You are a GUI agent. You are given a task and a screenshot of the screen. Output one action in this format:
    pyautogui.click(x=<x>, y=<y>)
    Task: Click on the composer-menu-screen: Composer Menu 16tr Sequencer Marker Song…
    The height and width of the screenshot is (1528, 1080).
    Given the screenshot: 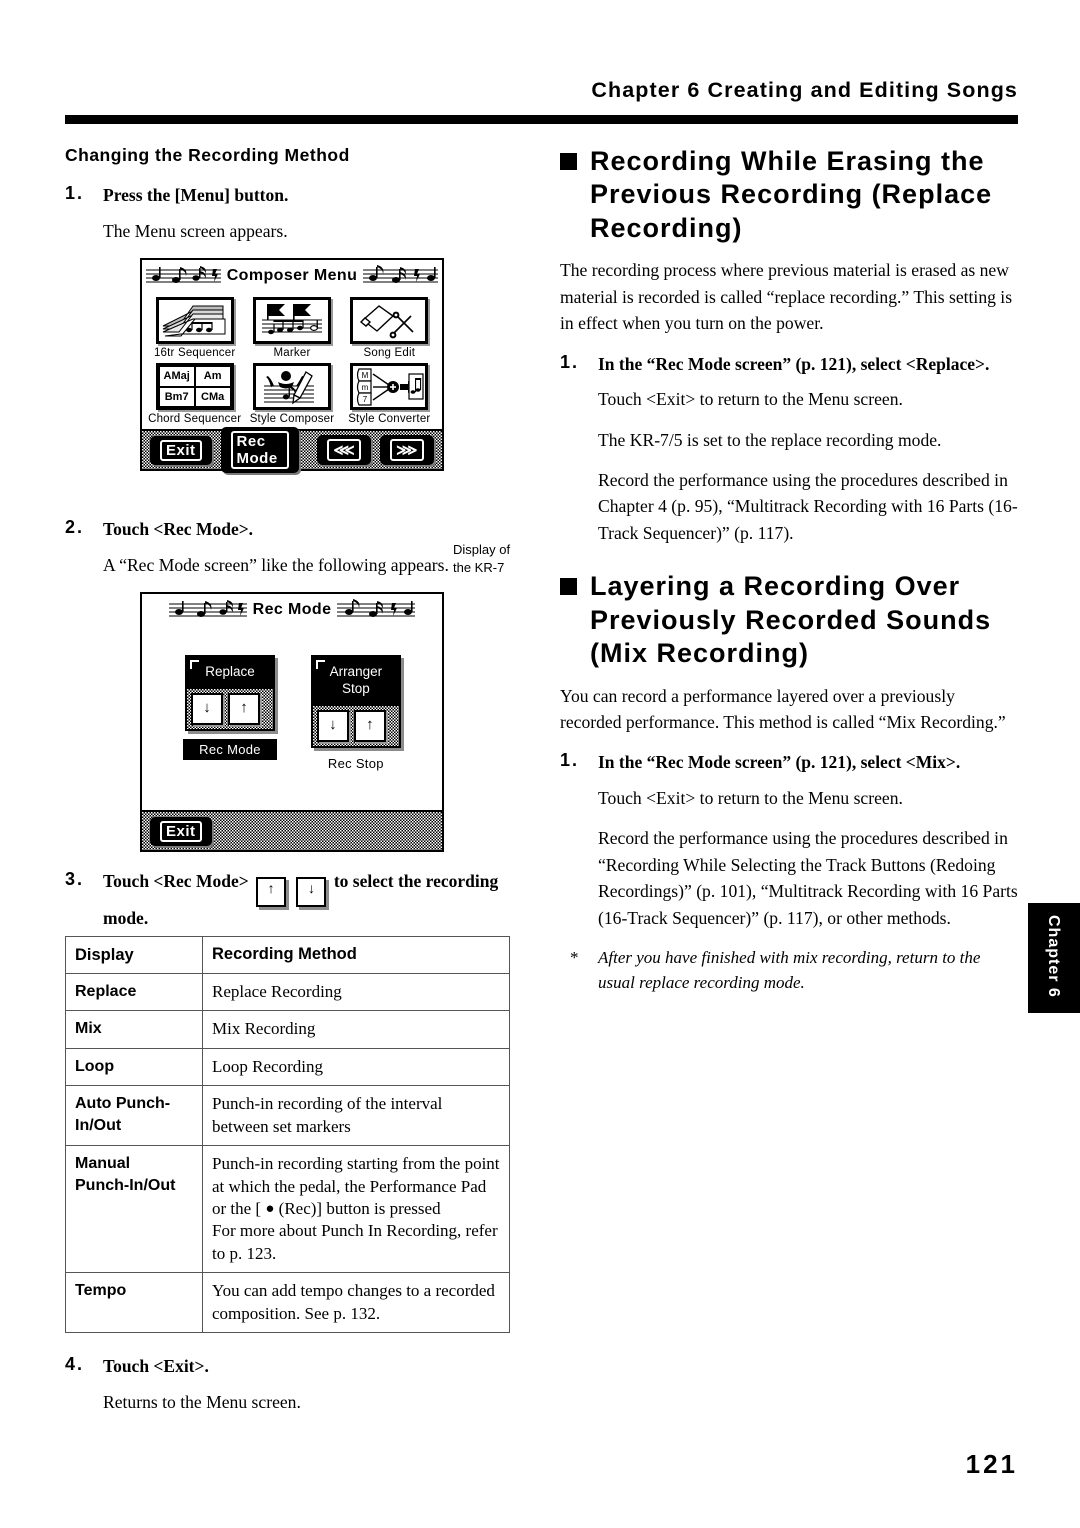 What is the action you would take?
    pyautogui.click(x=292, y=366)
    